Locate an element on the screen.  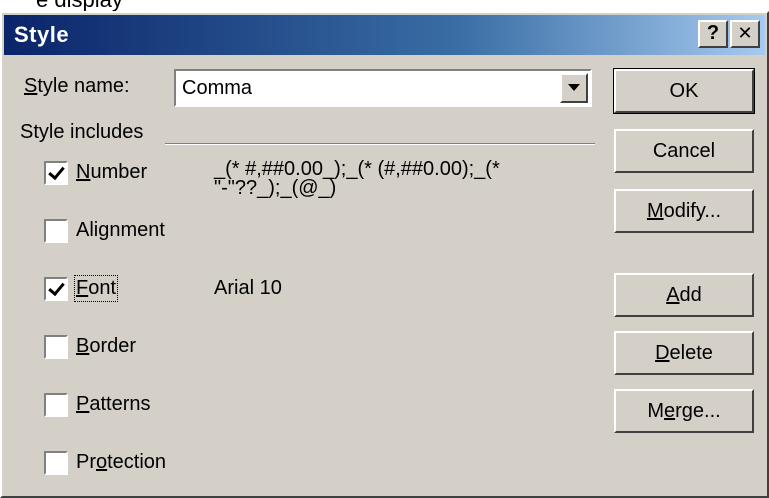
font-value: Arial 10 is located at coordinates (248, 288).